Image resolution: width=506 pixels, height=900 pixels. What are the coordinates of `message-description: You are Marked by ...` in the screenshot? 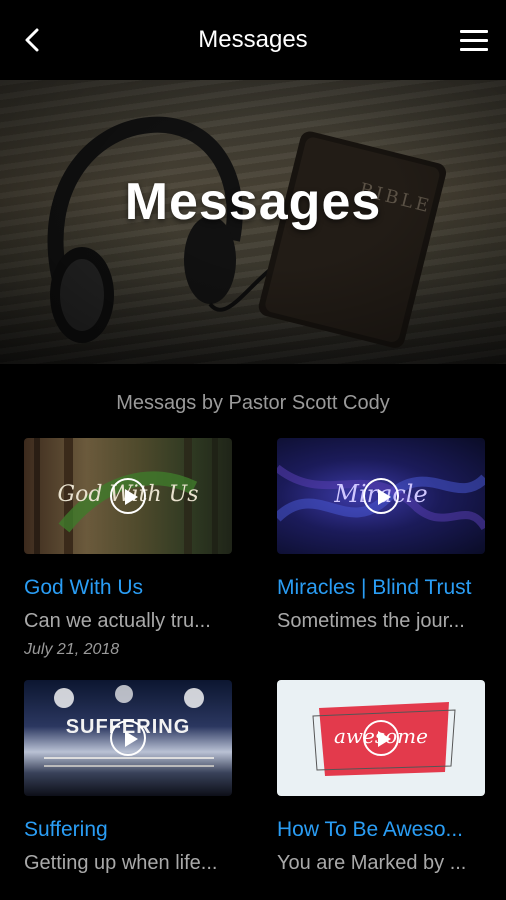 It's located at (372, 863).